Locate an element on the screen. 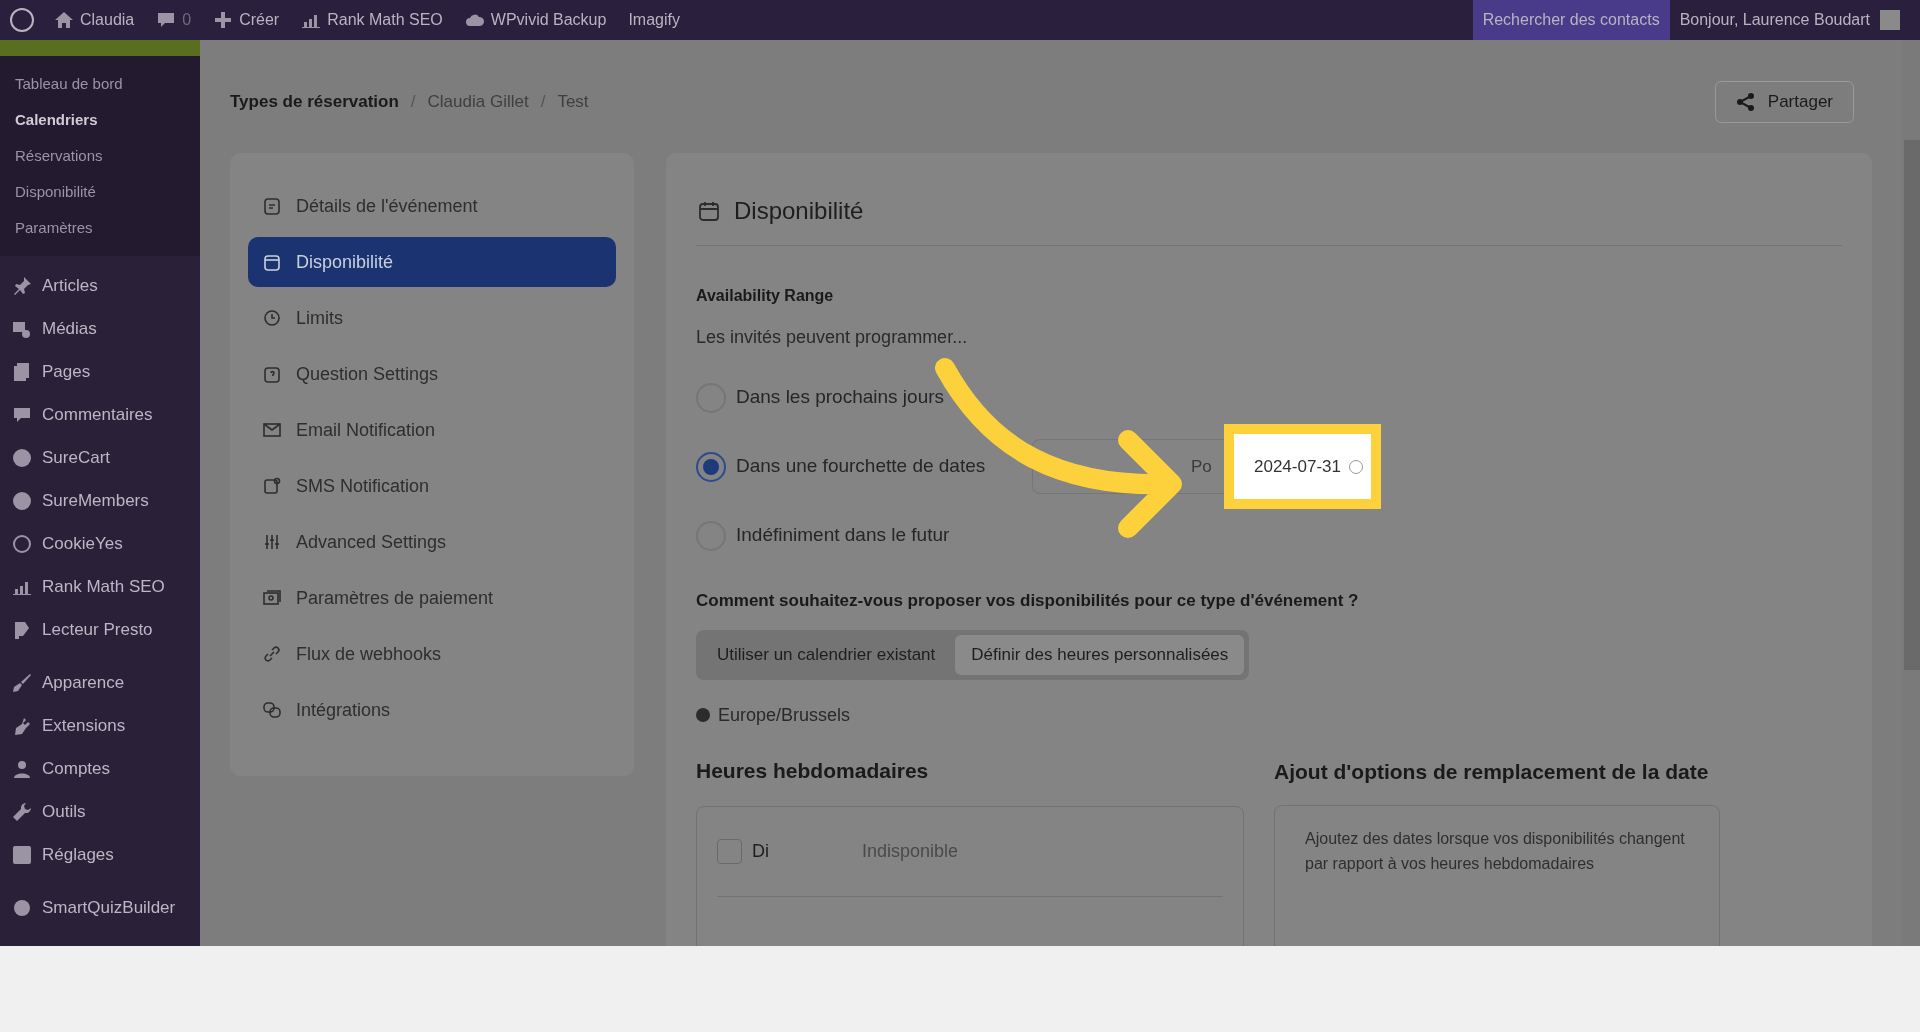 This screenshot has height=1032, width=1920. settings-nav-item: Question Settings is located at coordinates (432, 374).